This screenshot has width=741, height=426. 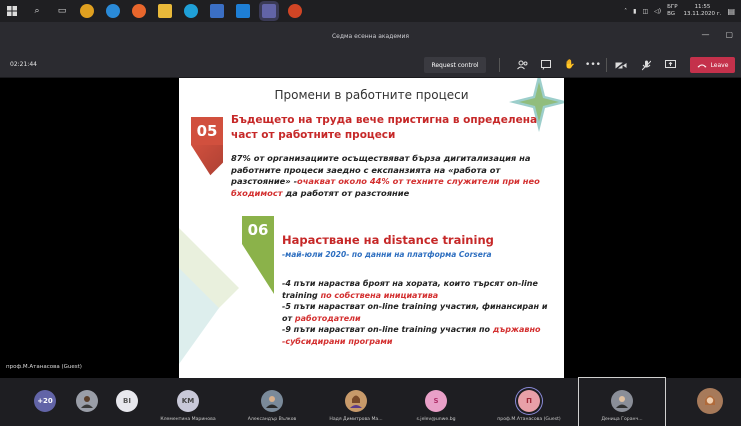 I want to click on self-view-tile, so click(x=710, y=402).